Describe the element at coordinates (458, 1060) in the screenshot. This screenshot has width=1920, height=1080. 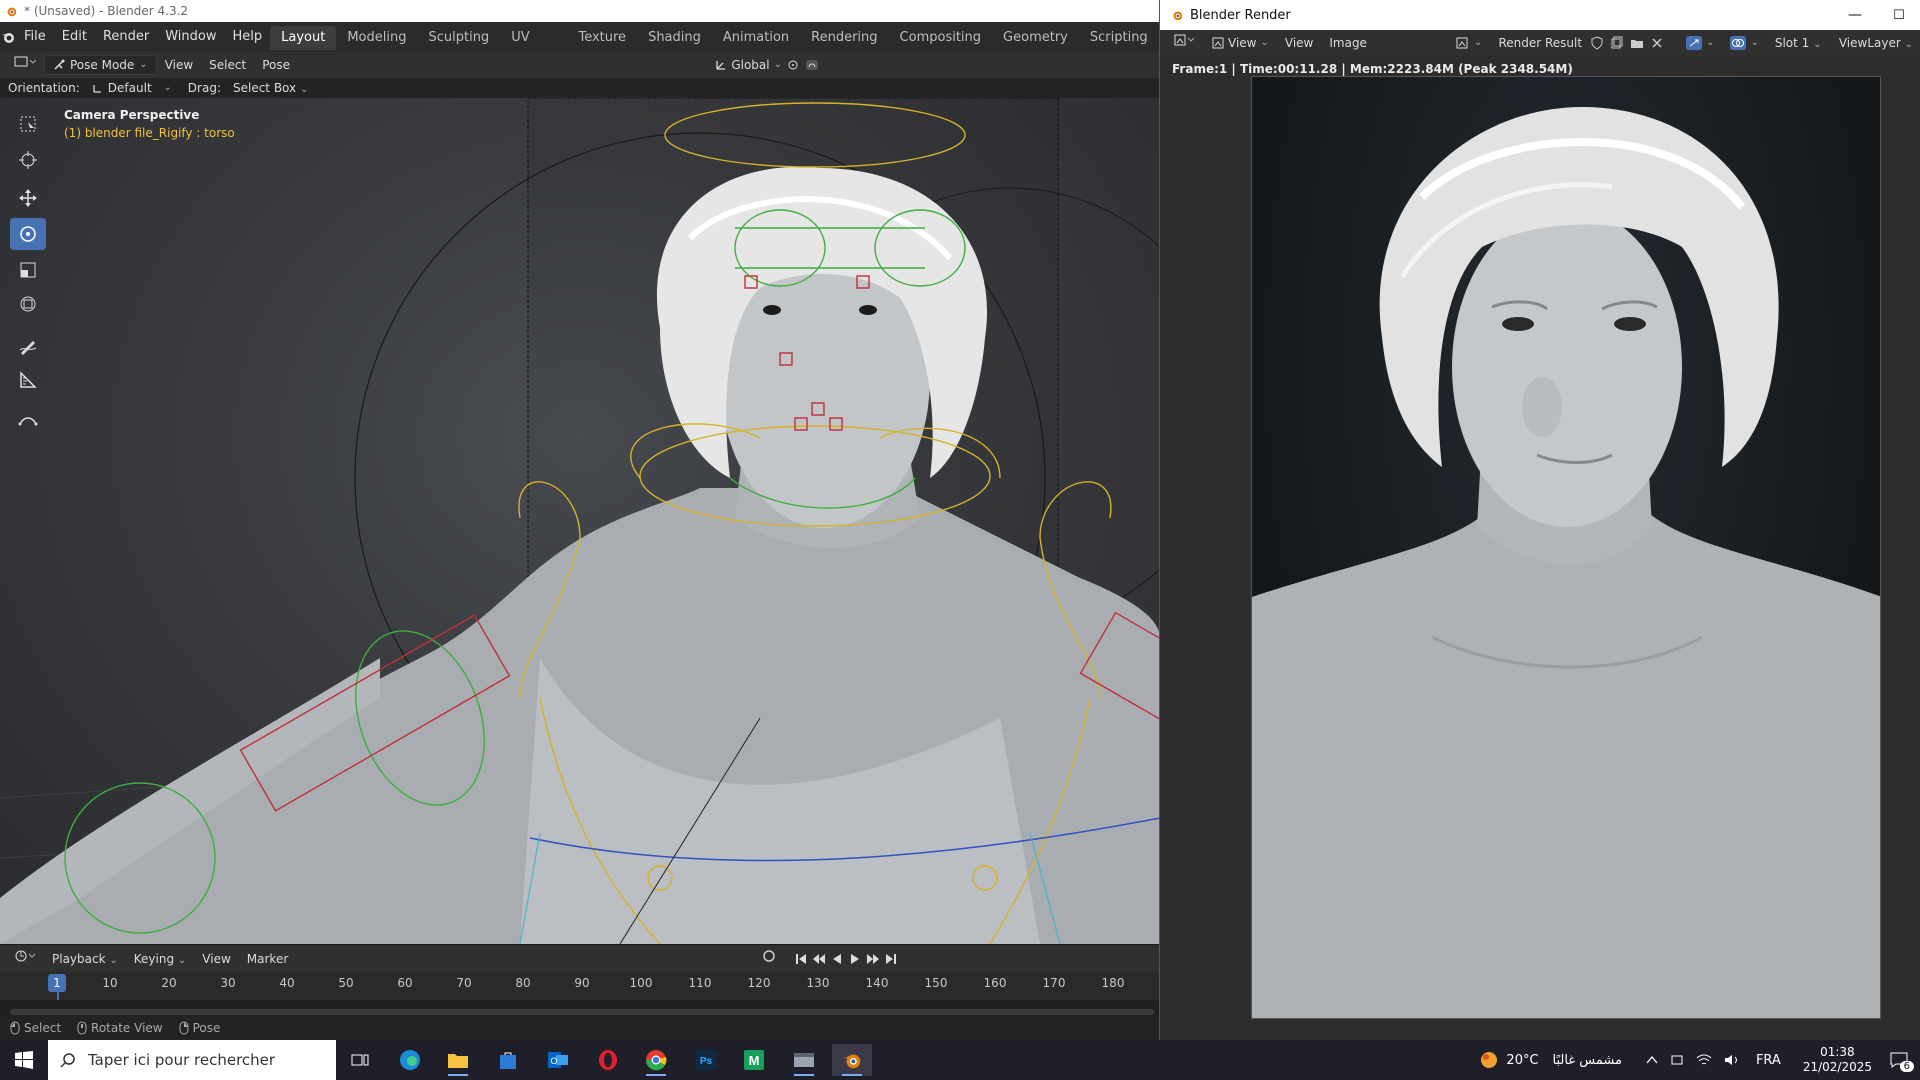
I see `file-explorer-icon` at that location.